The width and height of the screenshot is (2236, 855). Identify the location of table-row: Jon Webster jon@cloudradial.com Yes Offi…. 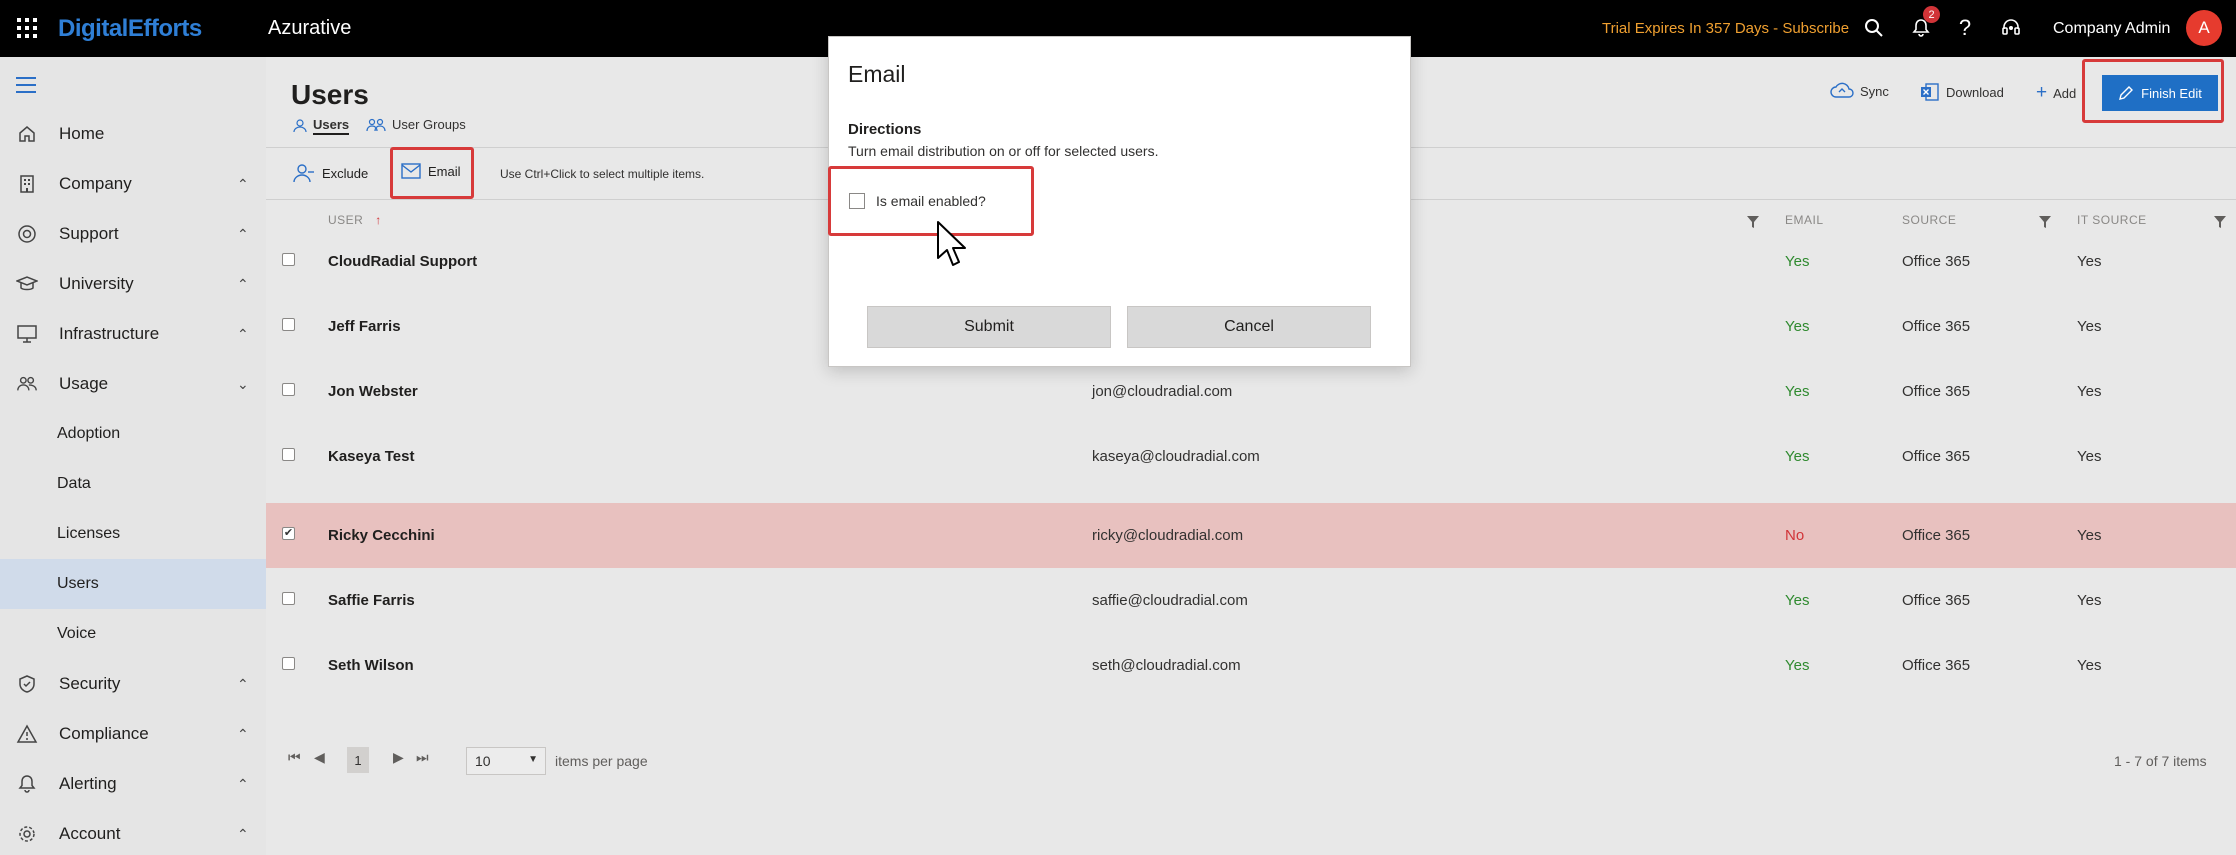
(1251, 391).